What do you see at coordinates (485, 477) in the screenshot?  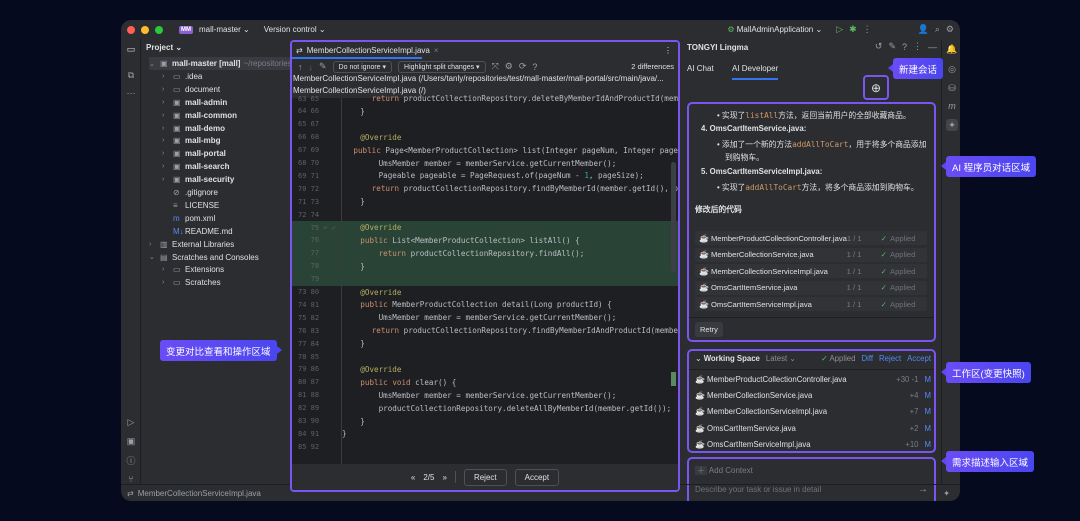 I see `reject-button: Reject` at bounding box center [485, 477].